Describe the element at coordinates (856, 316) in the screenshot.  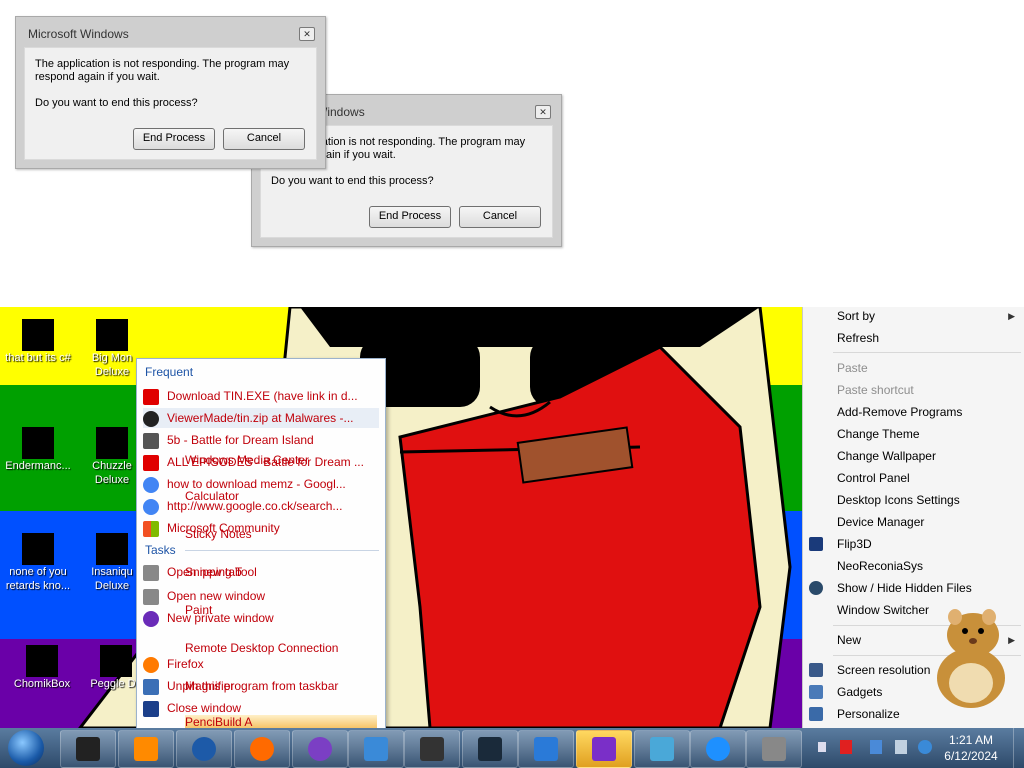
I see `menu-item-sort-by: Sort by` at that location.